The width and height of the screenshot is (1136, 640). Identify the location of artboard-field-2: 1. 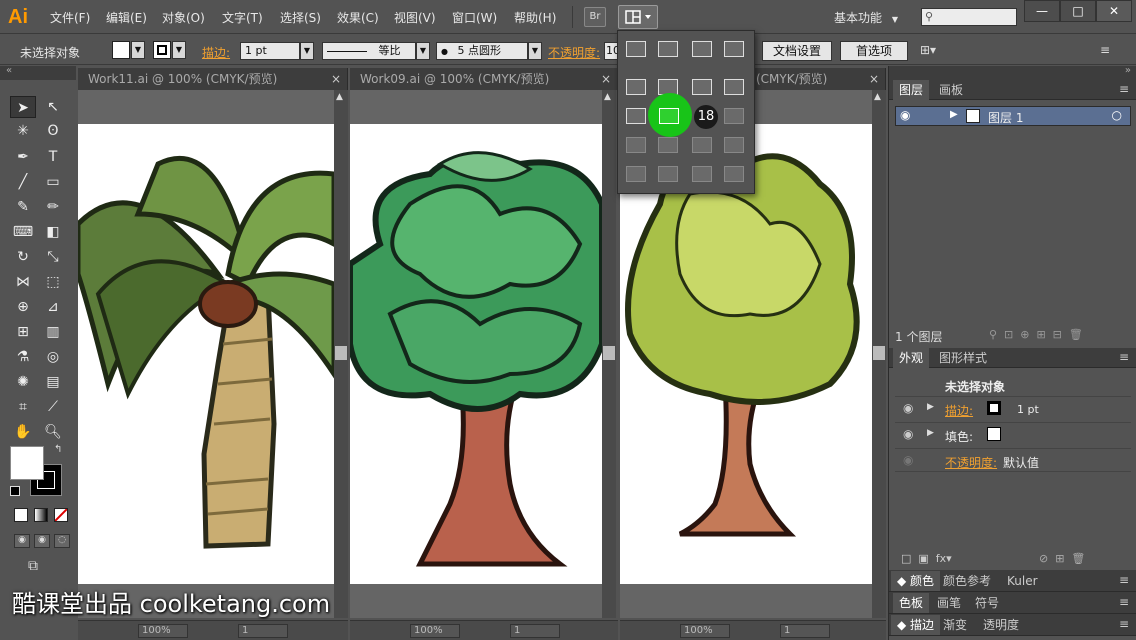
(535, 631).